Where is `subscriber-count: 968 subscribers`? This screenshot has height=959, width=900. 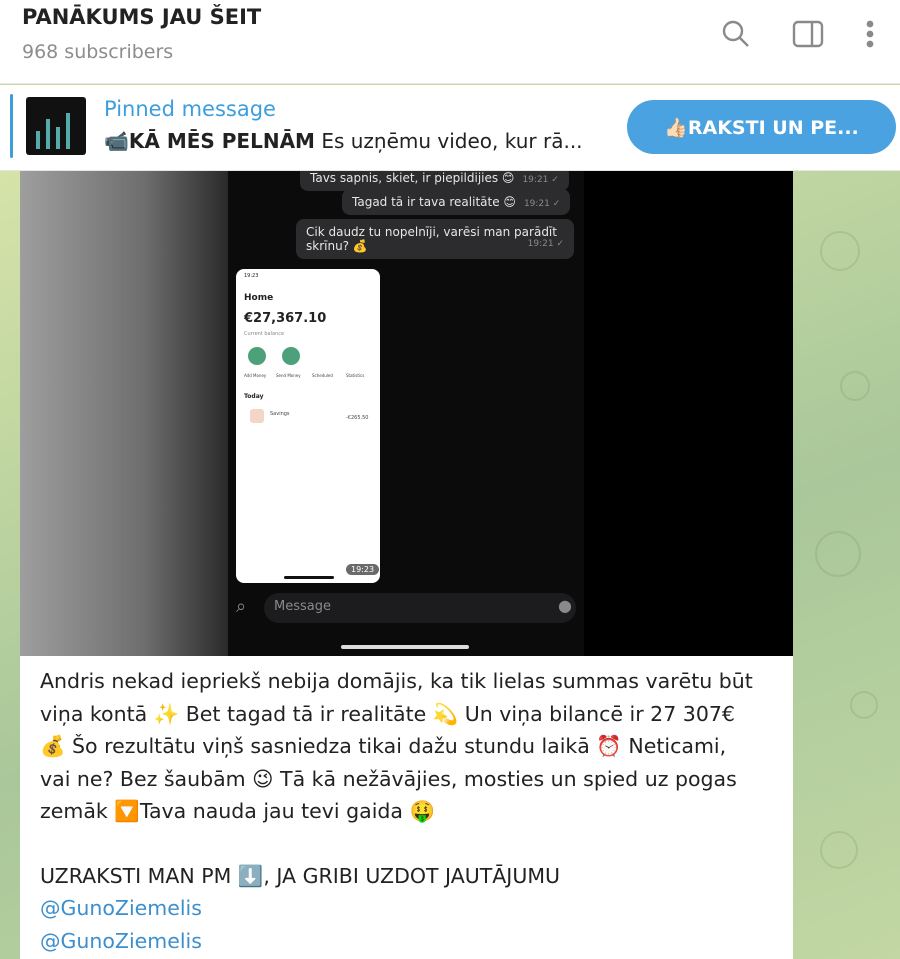 subscriber-count: 968 subscribers is located at coordinates (98, 52).